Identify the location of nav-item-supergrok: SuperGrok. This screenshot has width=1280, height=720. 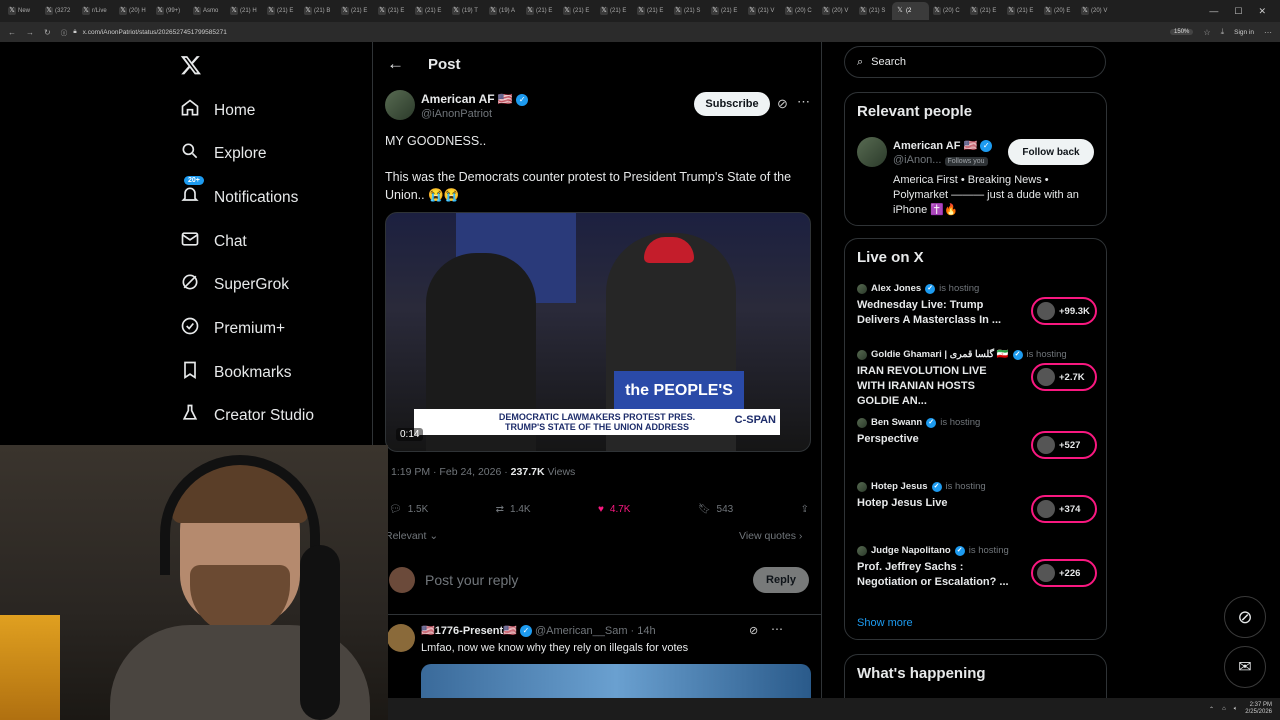
(234, 284).